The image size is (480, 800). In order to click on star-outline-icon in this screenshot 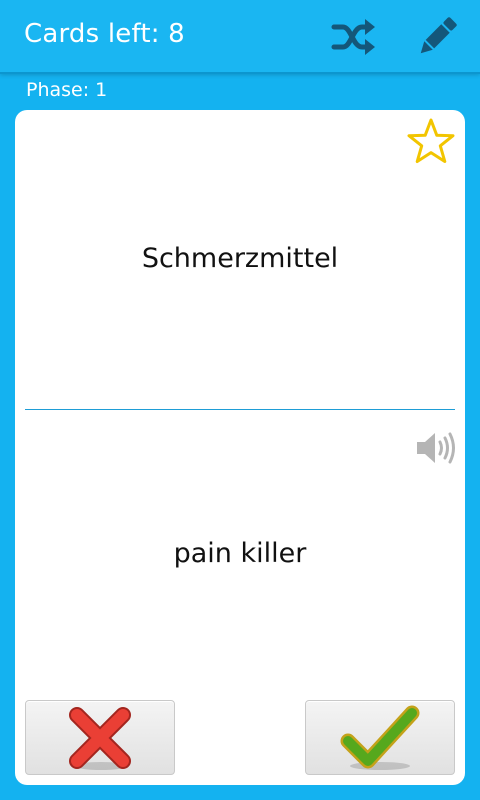, I will do `click(431, 140)`.